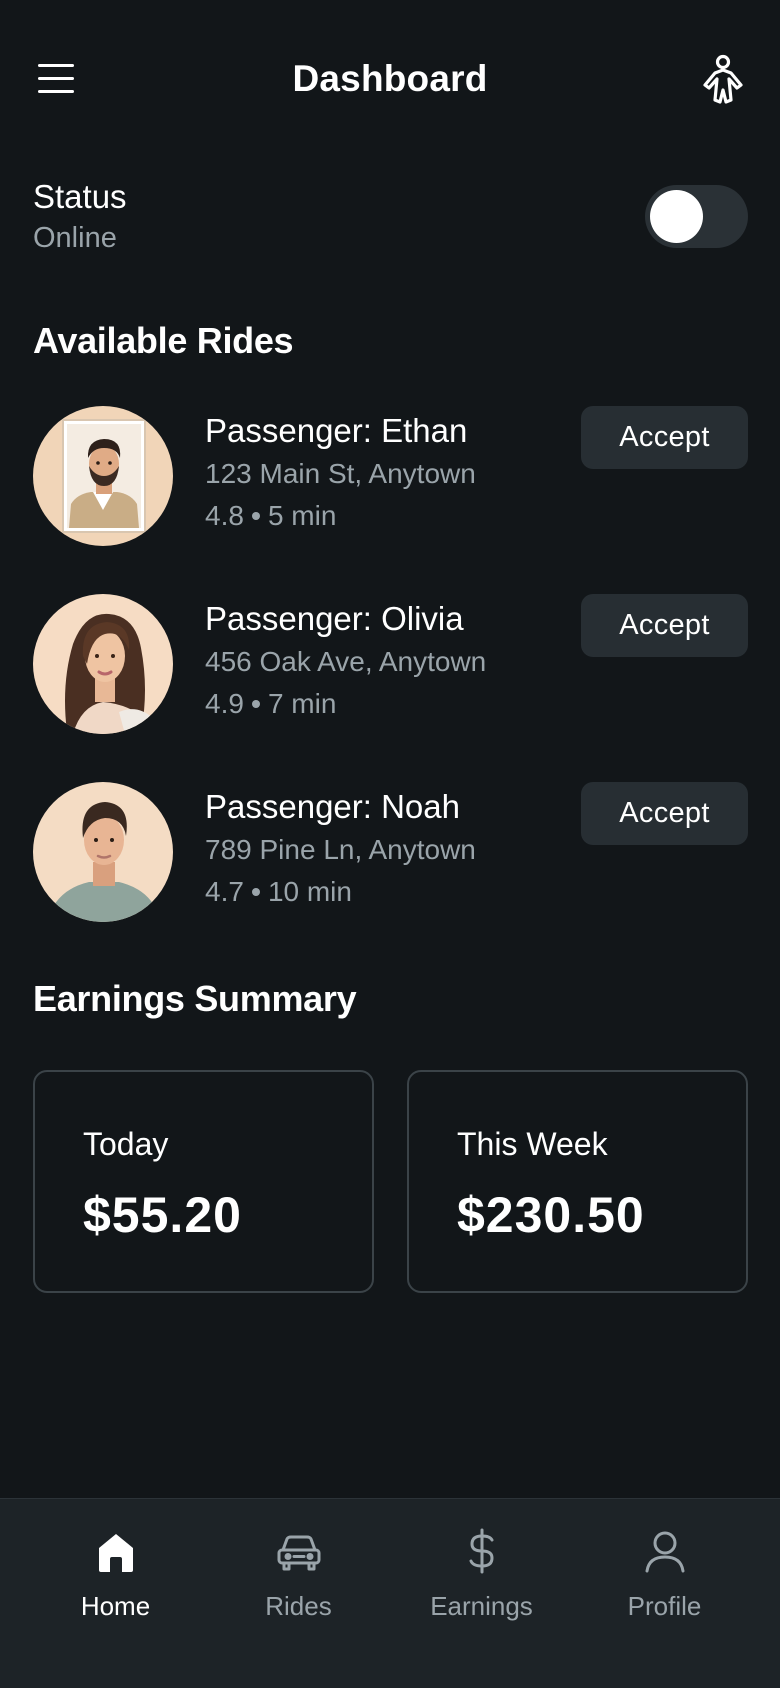 This screenshot has width=780, height=1688. Describe the element at coordinates (664, 1606) in the screenshot. I see `nav-label: Profile` at that location.